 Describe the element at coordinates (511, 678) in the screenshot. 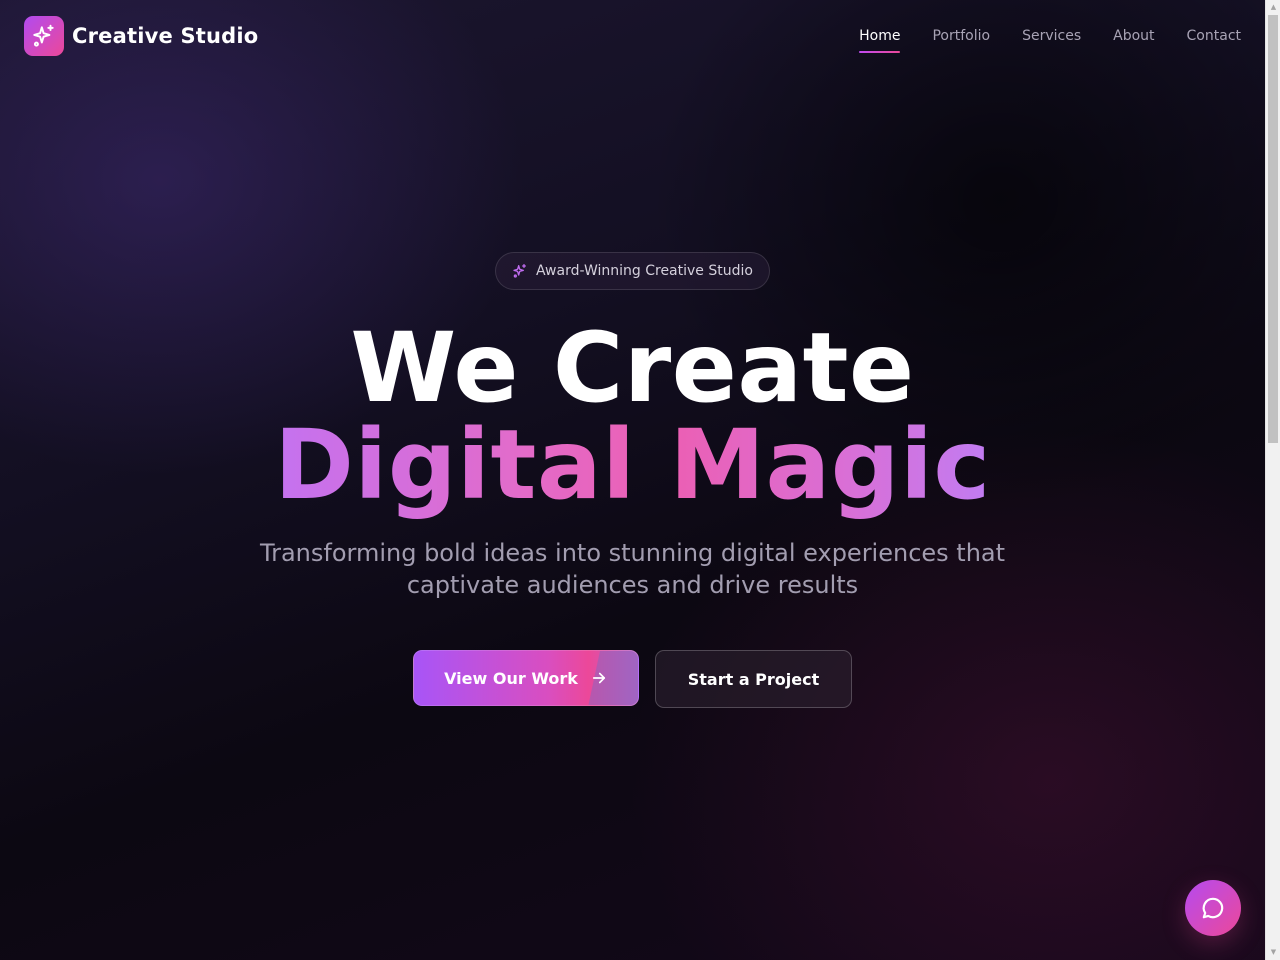

I see `view-our-work-label: View Our Work` at that location.